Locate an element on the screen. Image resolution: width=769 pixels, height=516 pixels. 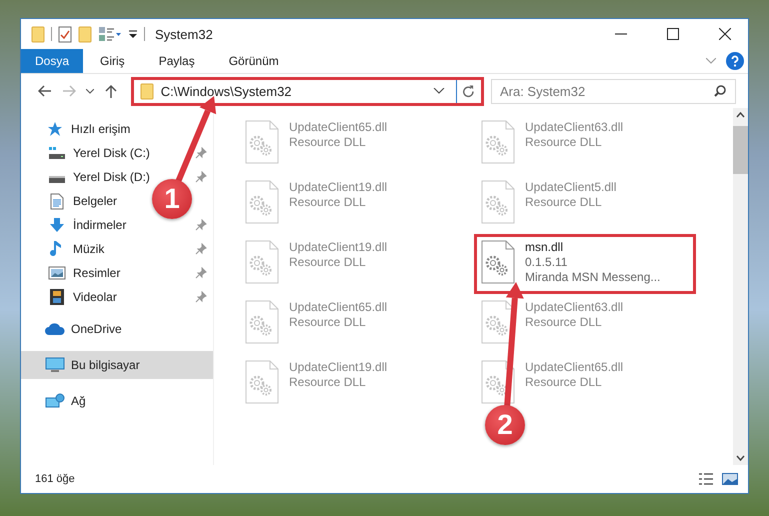
file-name: msn.dll is located at coordinates (544, 247).